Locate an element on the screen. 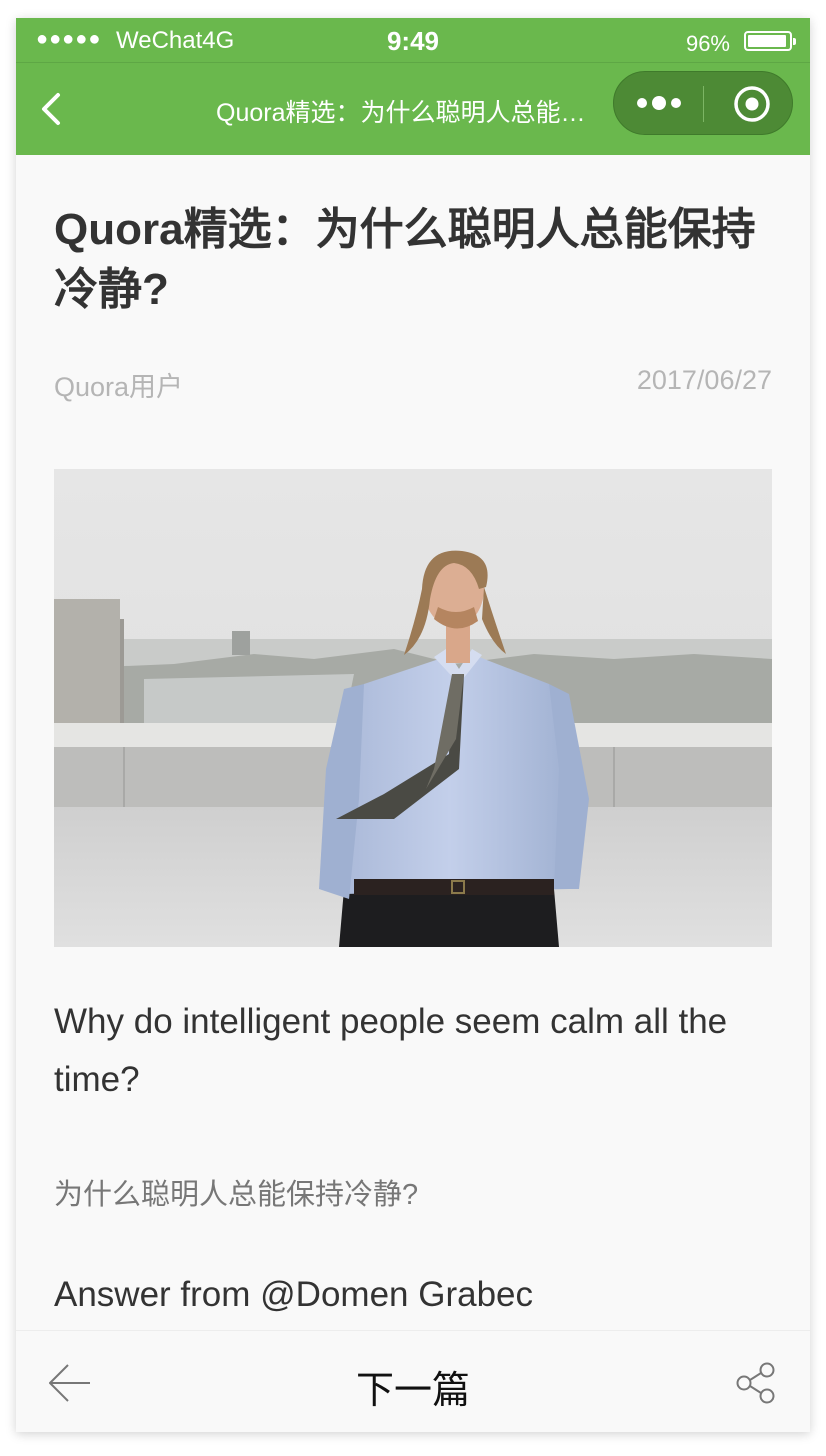 The image size is (826, 1456). next-article-button: 下一篇 is located at coordinates (413, 1386).